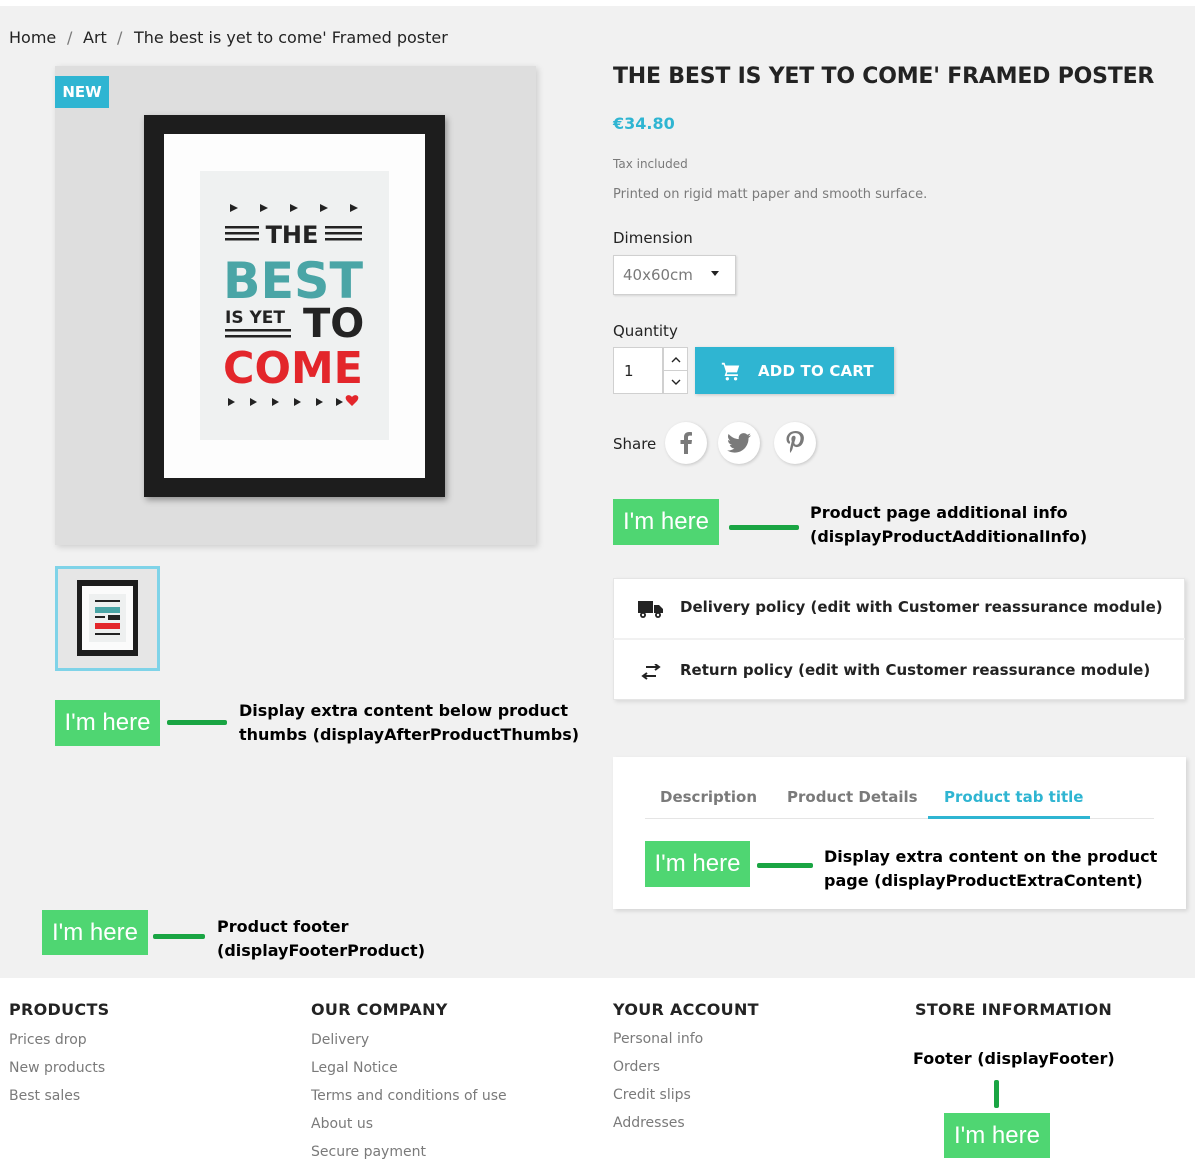  I want to click on poster-text-come: COME, so click(293, 368).